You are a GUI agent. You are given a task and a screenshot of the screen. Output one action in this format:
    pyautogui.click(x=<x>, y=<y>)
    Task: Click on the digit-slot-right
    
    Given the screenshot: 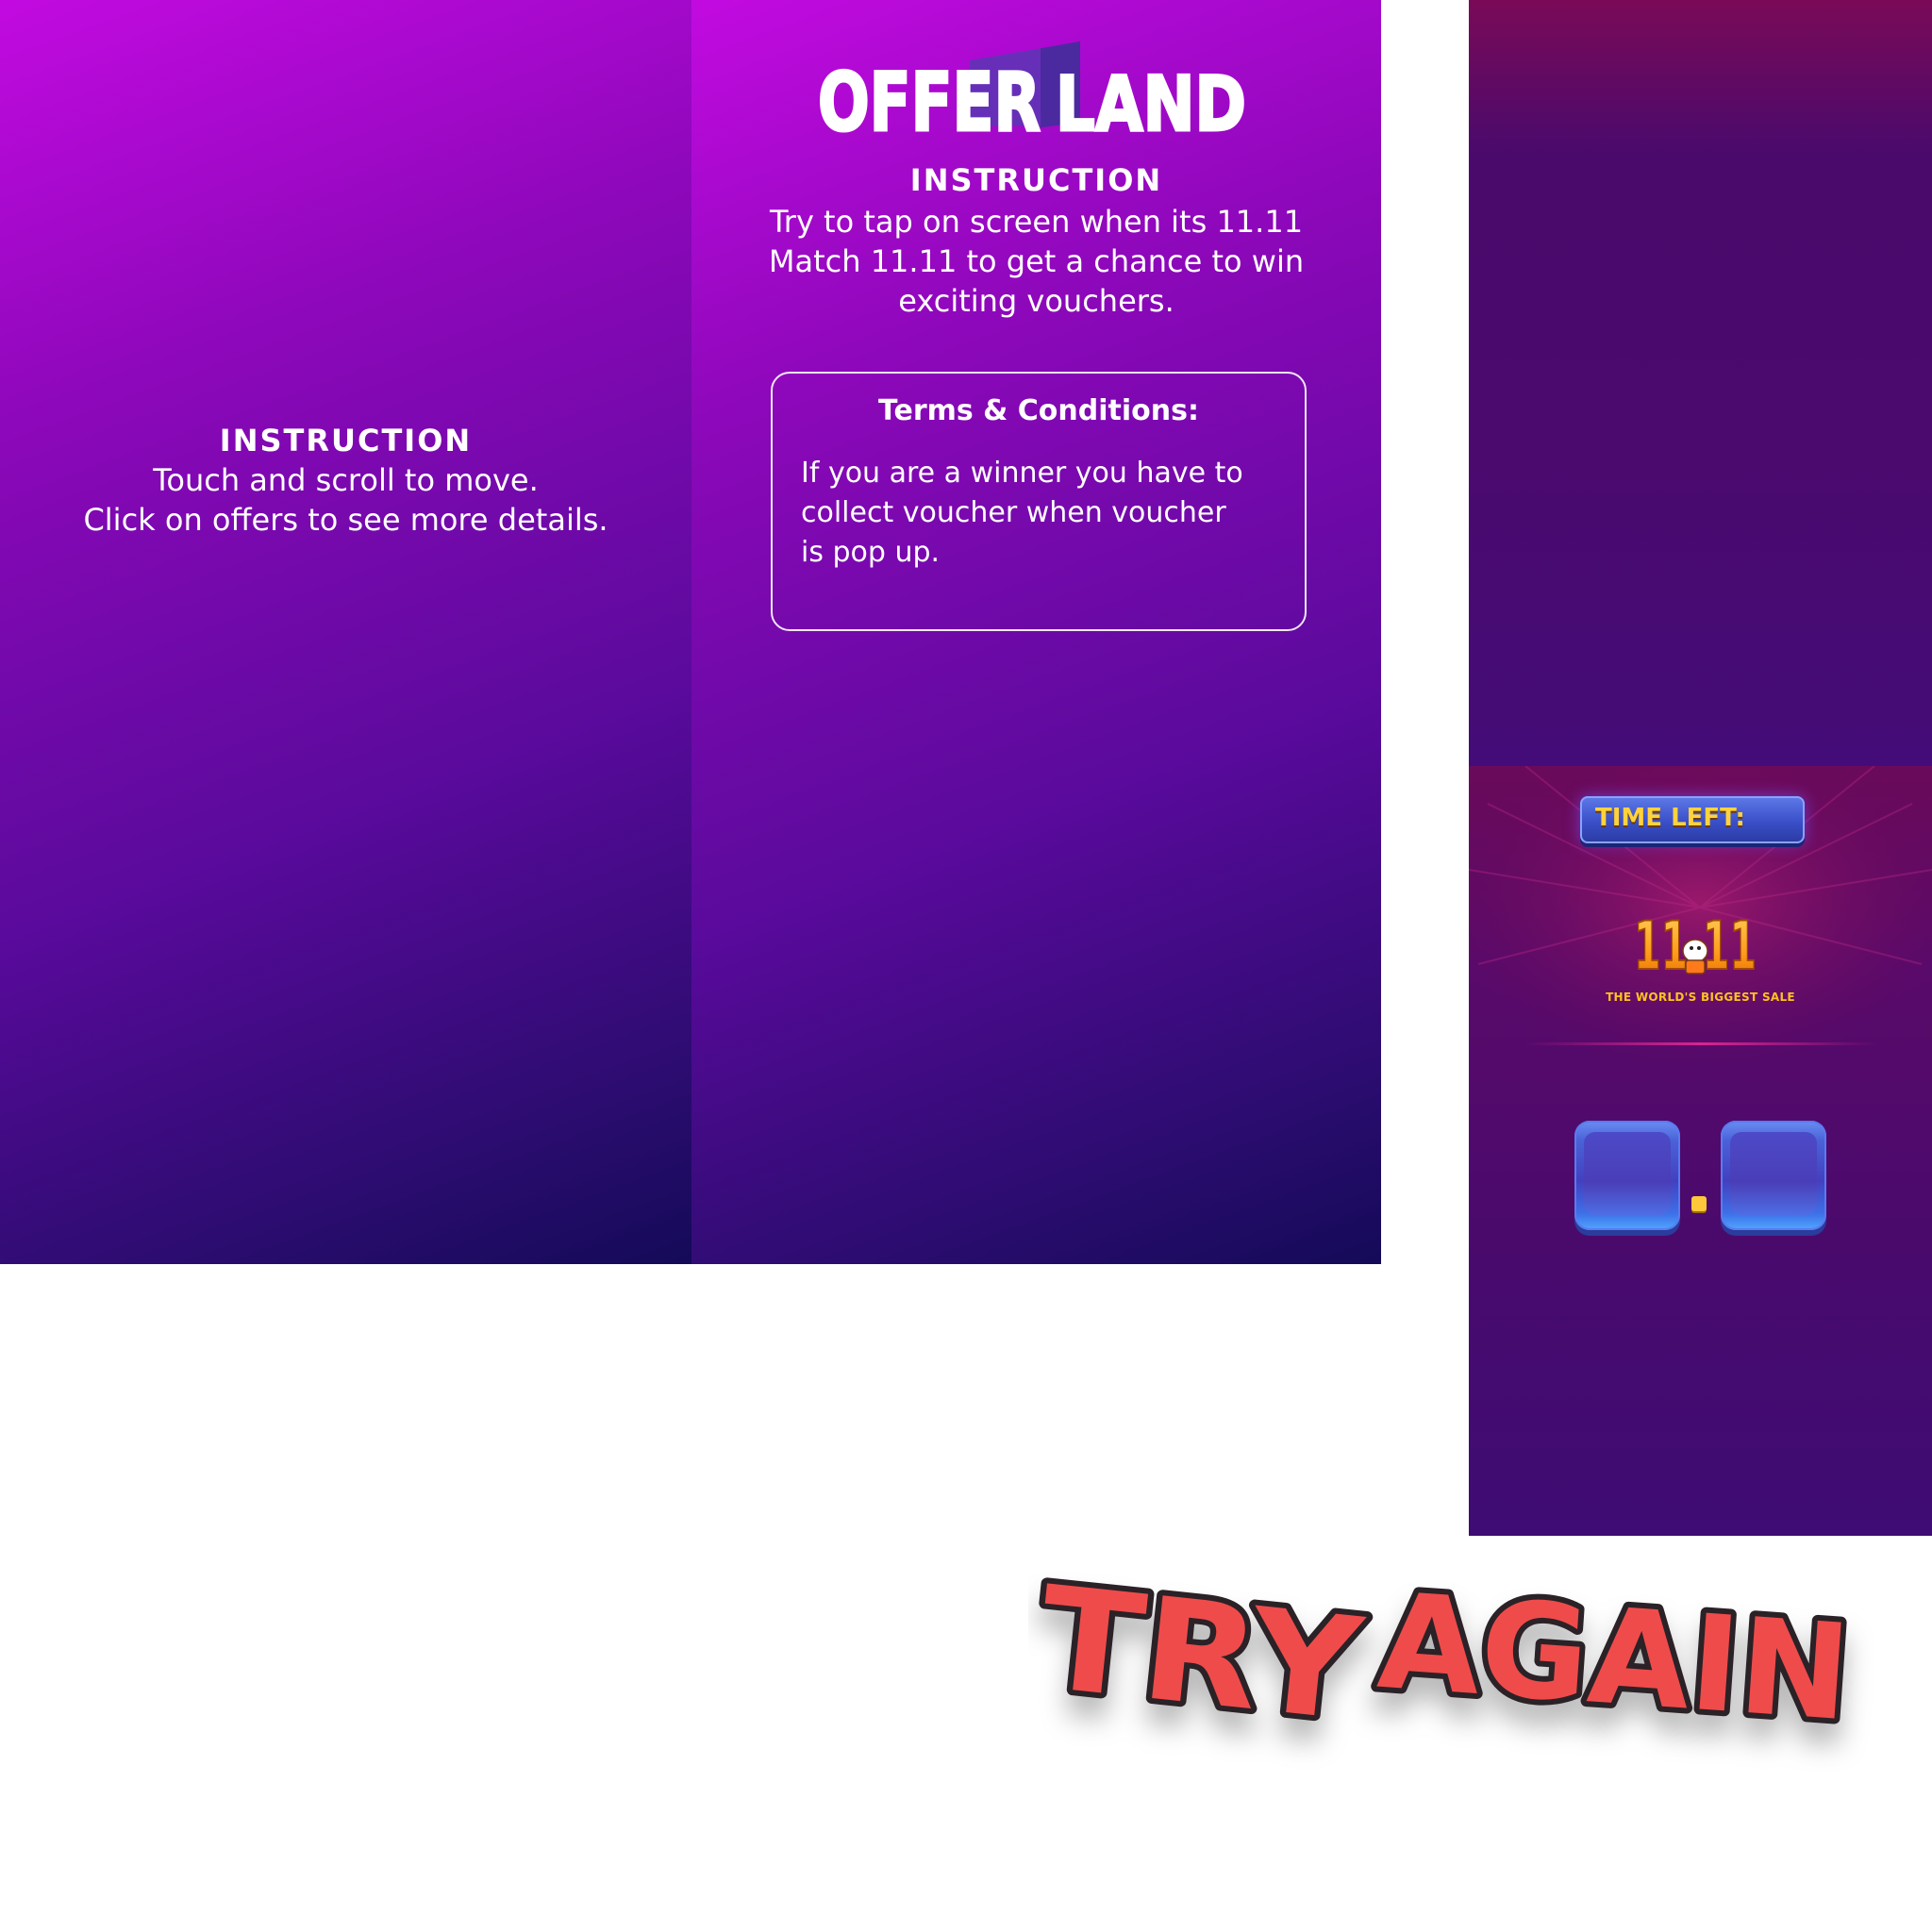 What is the action you would take?
    pyautogui.click(x=1773, y=1175)
    